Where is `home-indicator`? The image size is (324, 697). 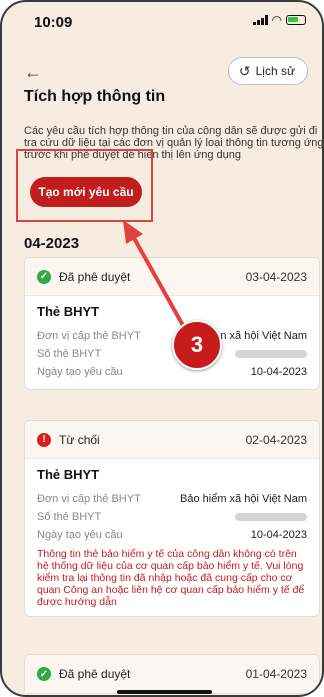
home-indicator is located at coordinates (164, 692).